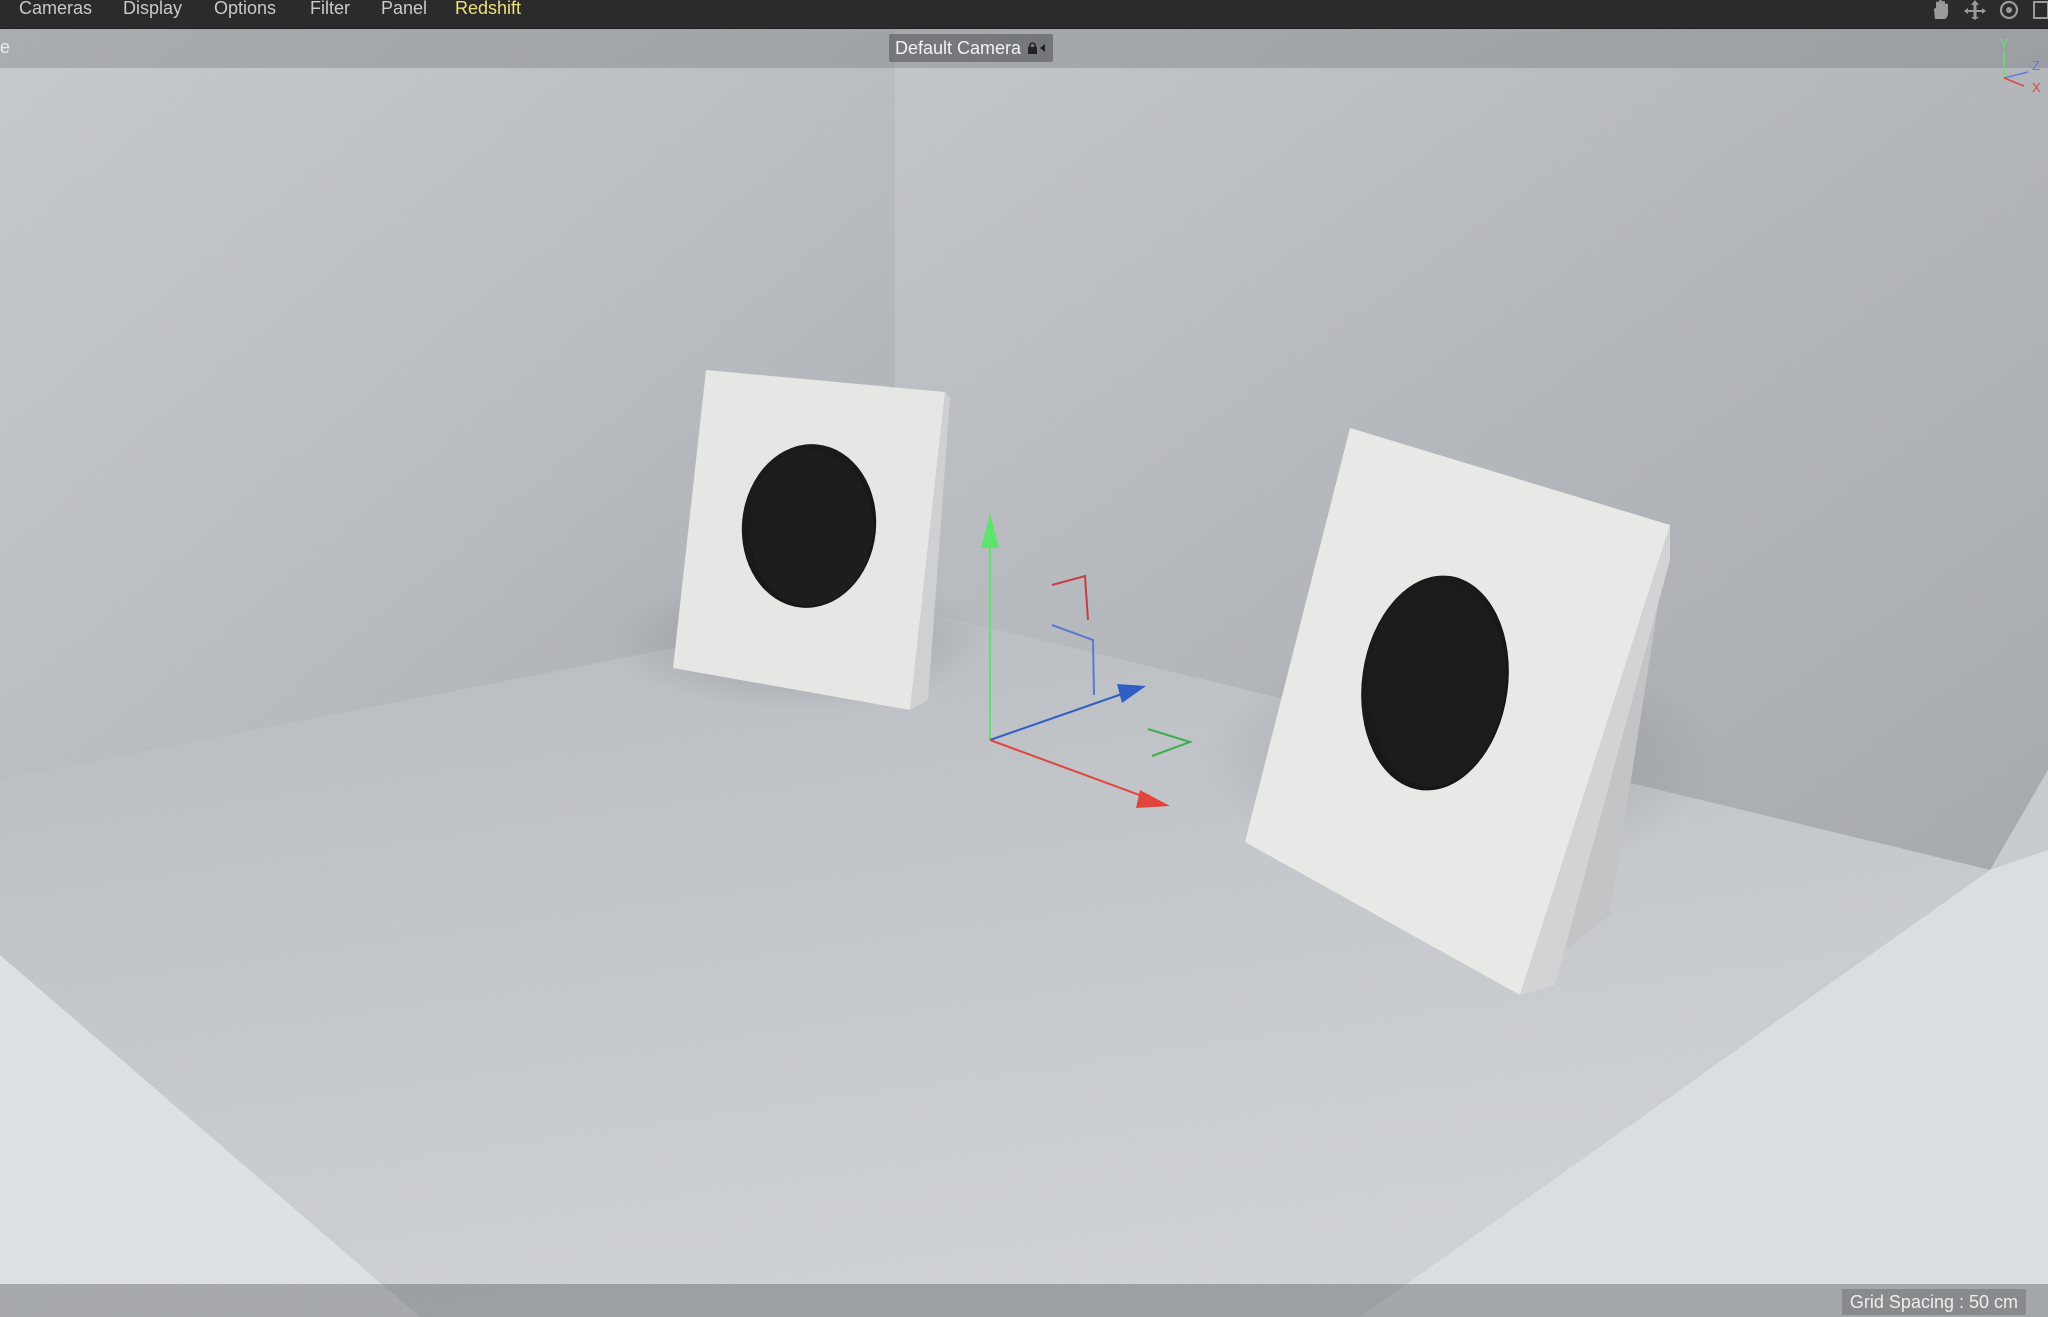 This screenshot has height=1317, width=2048. I want to click on axis-x-label: X, so click(2036, 87).